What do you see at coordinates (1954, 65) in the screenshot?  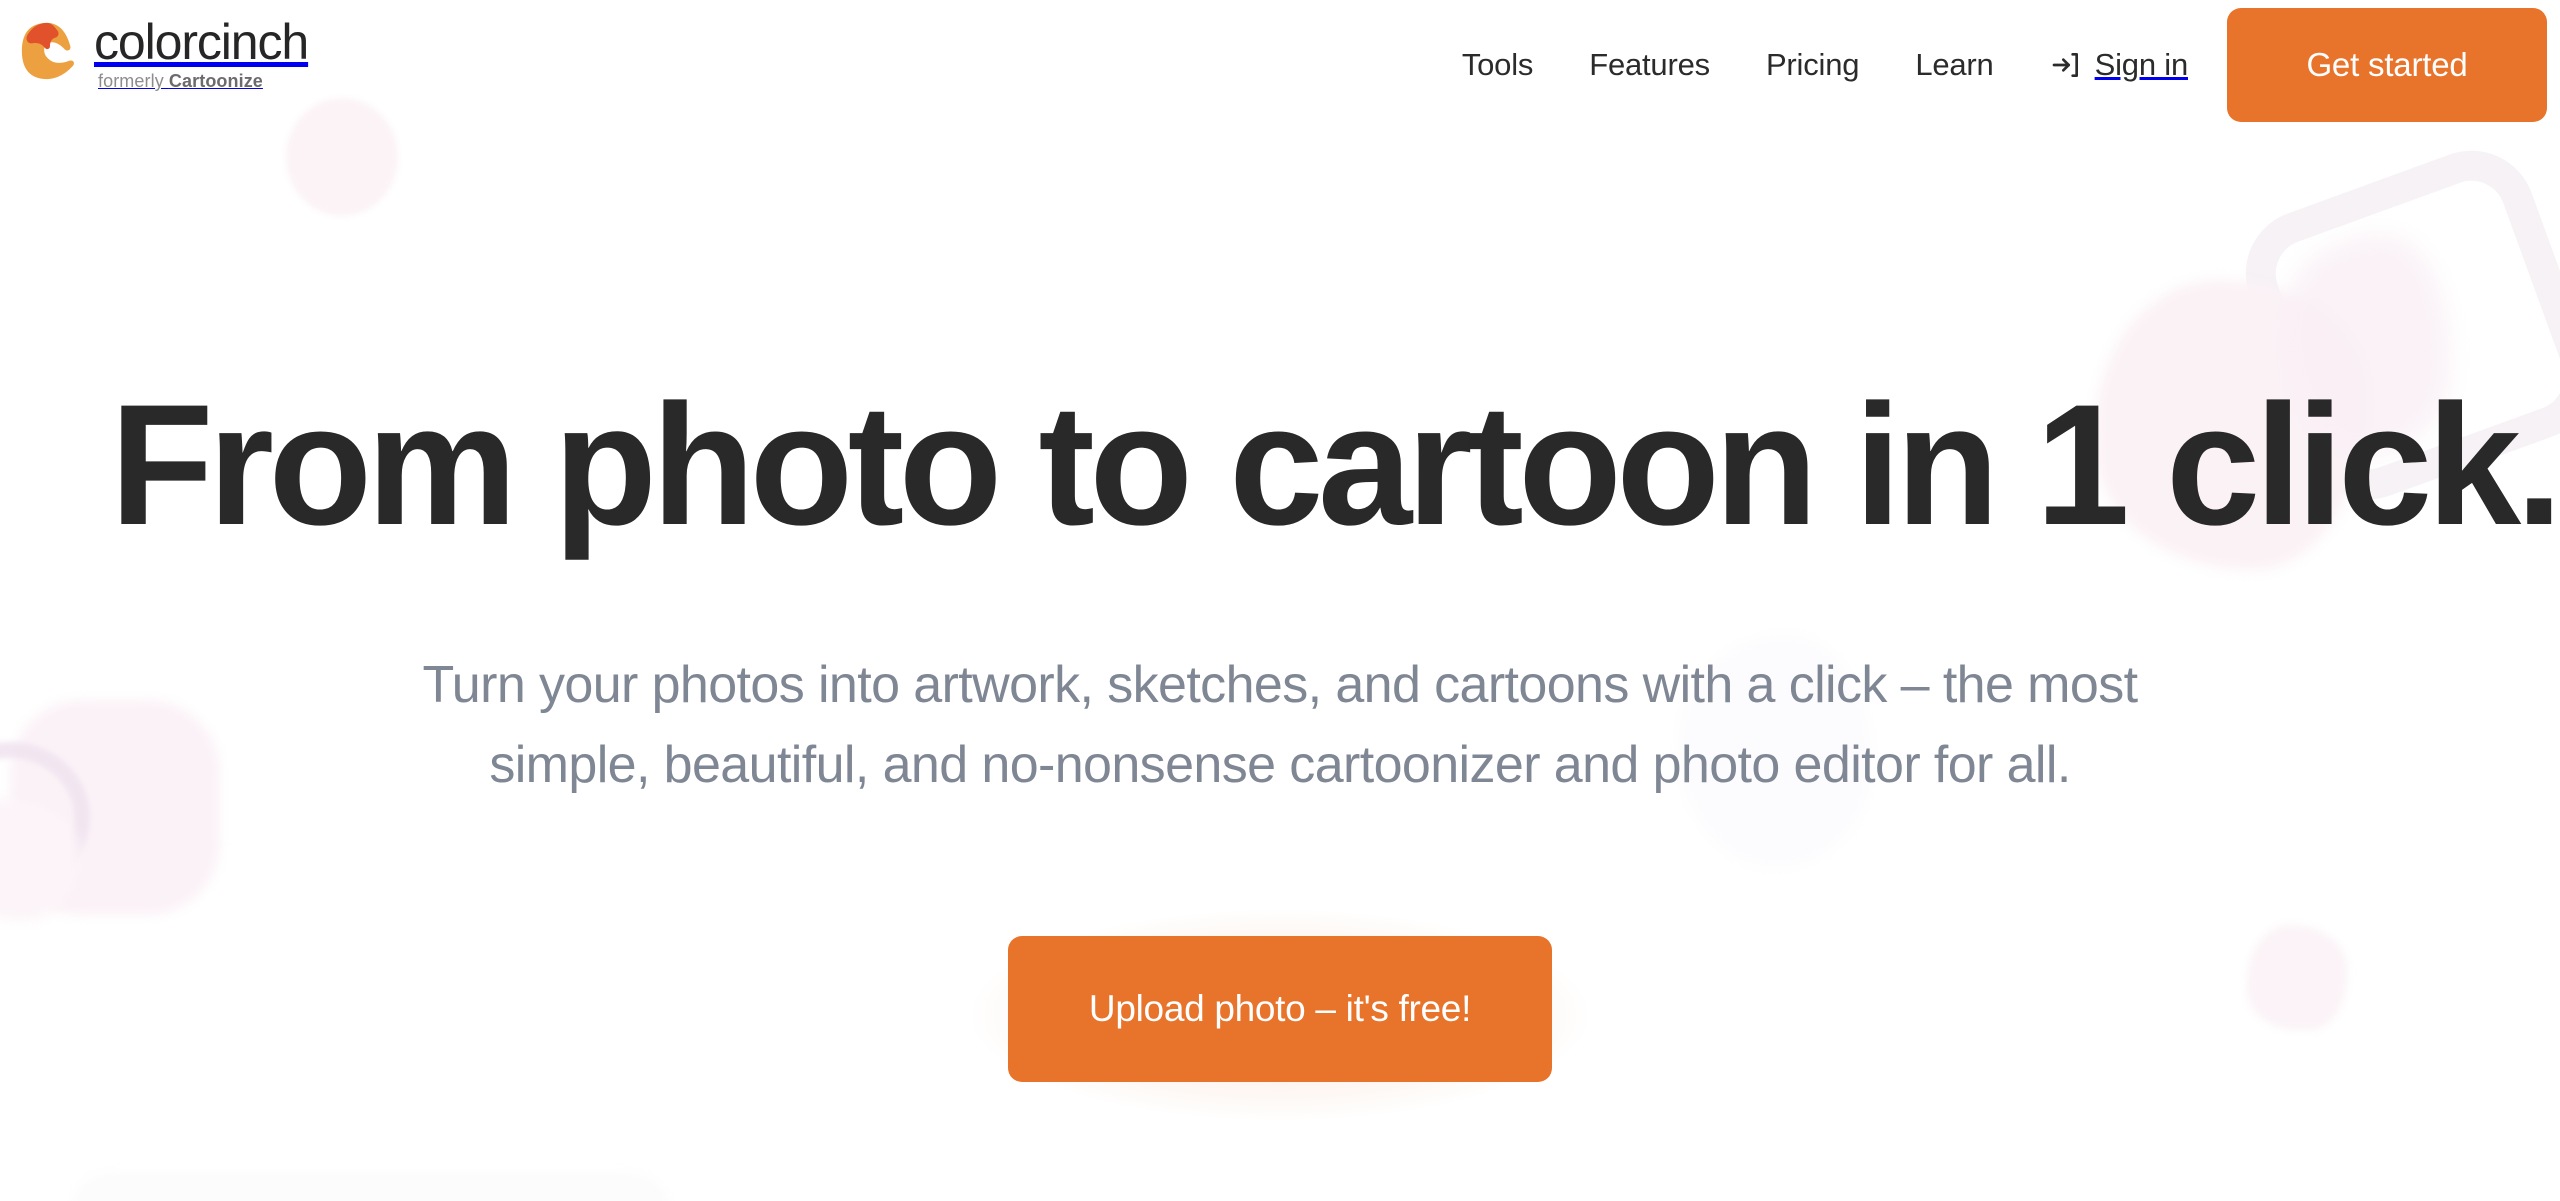 I see `nav-item-learn: Learn` at bounding box center [1954, 65].